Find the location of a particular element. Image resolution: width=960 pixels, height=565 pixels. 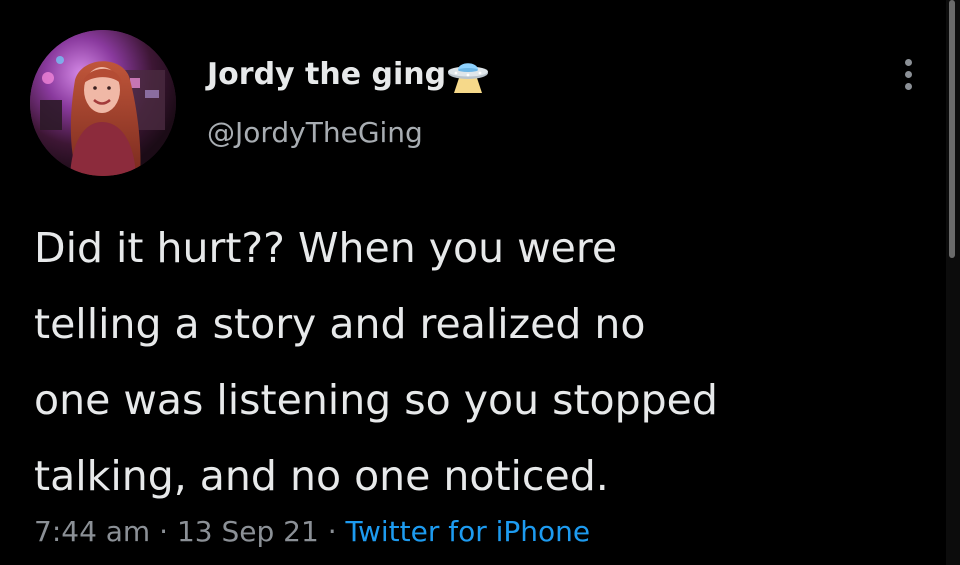

tweet-text-line: telling a story and realized no is located at coordinates (340, 324).